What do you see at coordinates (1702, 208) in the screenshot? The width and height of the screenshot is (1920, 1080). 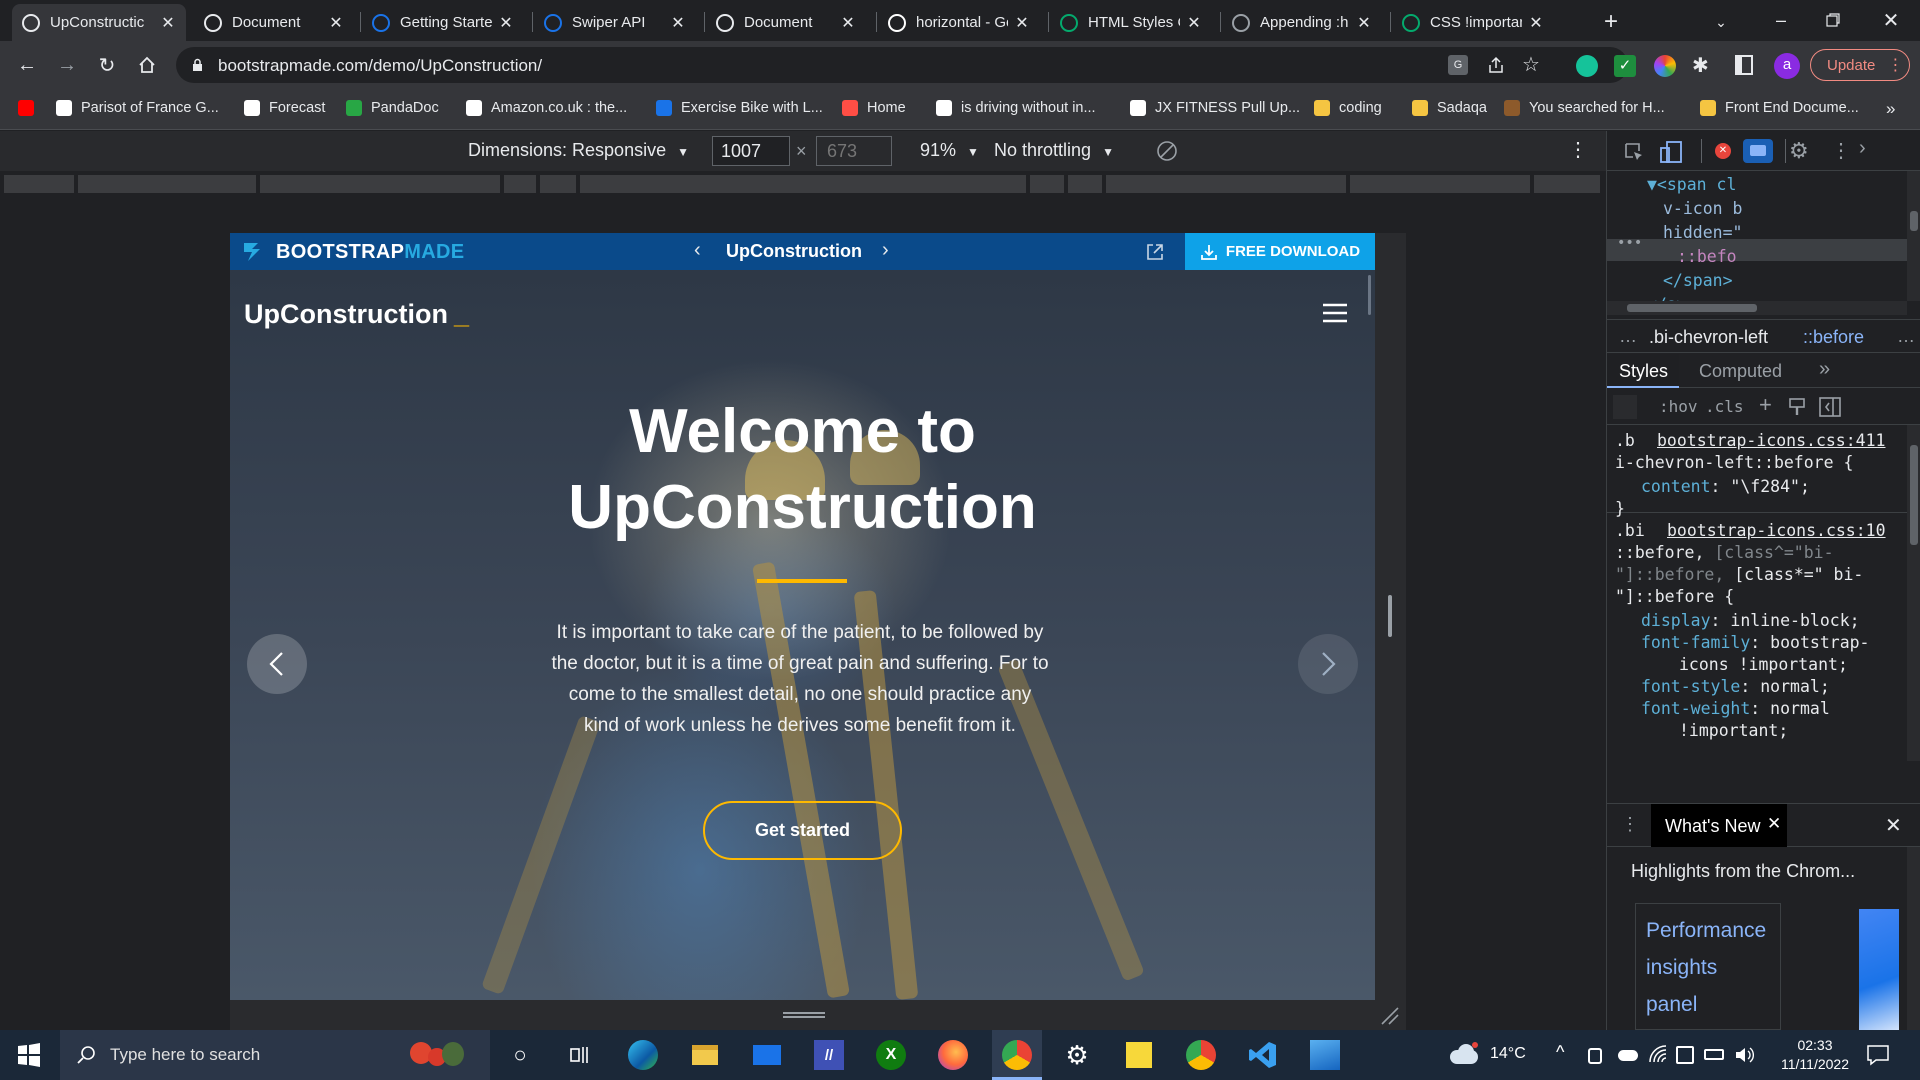 I see `dom-node-line: v-icon b` at bounding box center [1702, 208].